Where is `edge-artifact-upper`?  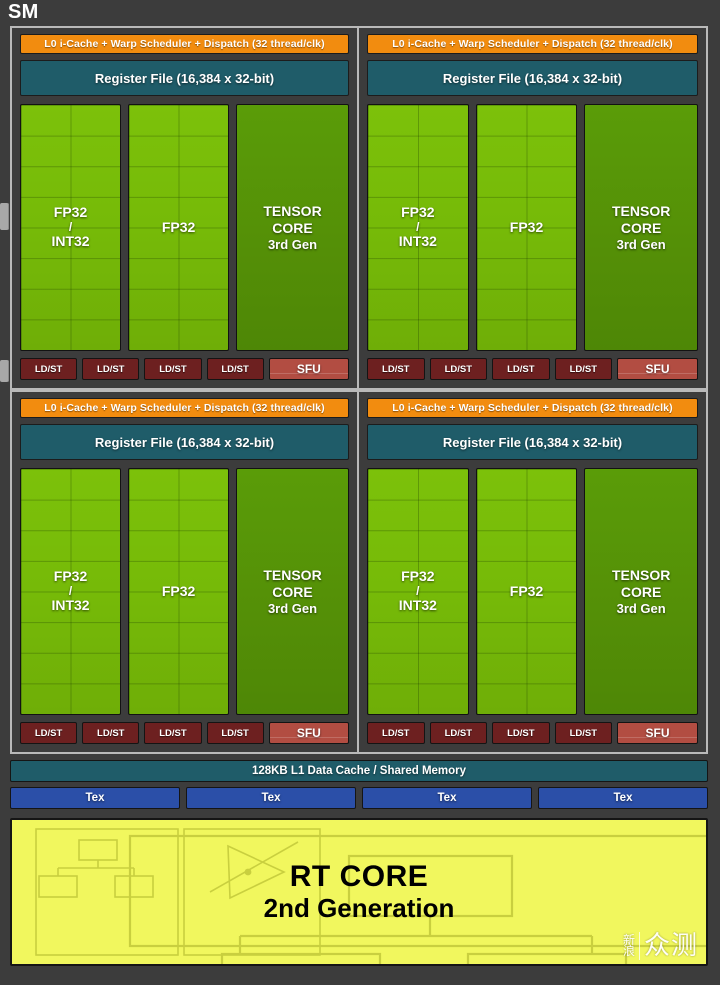 edge-artifact-upper is located at coordinates (4, 216).